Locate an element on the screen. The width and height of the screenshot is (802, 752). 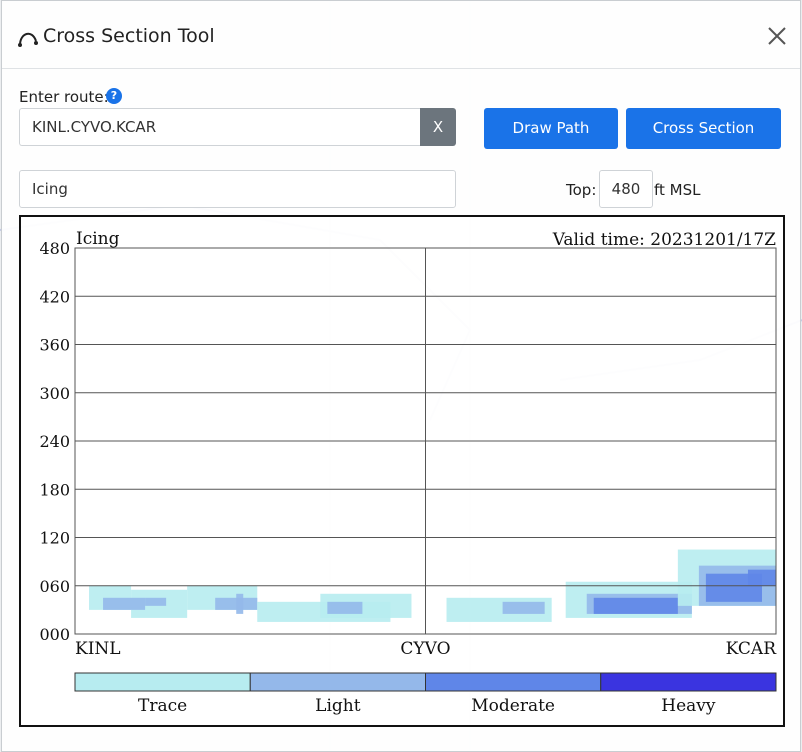
route-input-value: KINL.CYVO.KCAR is located at coordinates (94, 127).